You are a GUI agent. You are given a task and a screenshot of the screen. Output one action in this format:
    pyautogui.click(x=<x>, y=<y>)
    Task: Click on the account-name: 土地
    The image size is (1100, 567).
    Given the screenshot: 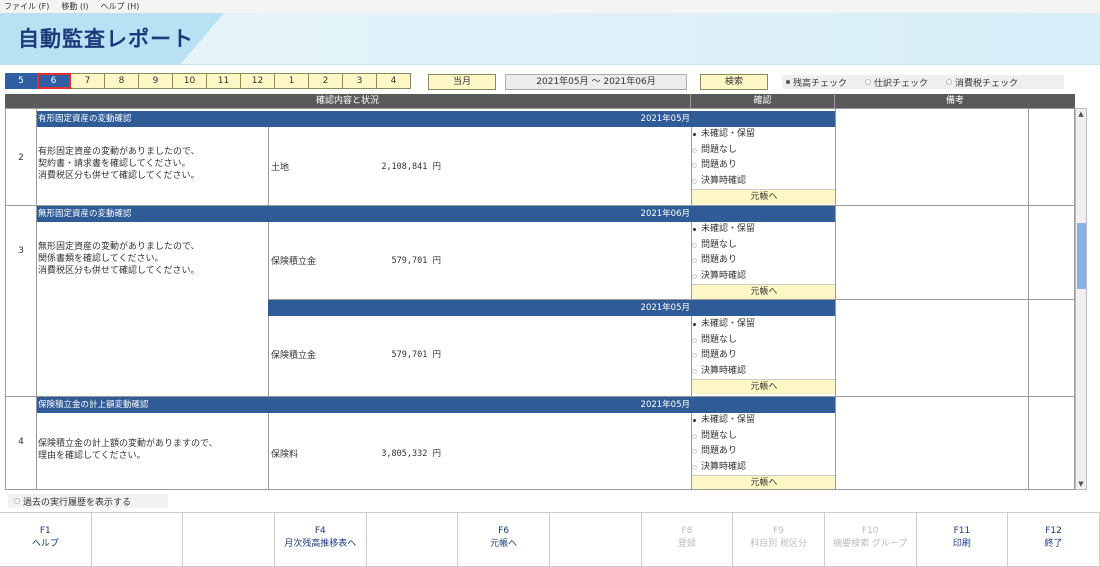 What is the action you would take?
    pyautogui.click(x=280, y=168)
    